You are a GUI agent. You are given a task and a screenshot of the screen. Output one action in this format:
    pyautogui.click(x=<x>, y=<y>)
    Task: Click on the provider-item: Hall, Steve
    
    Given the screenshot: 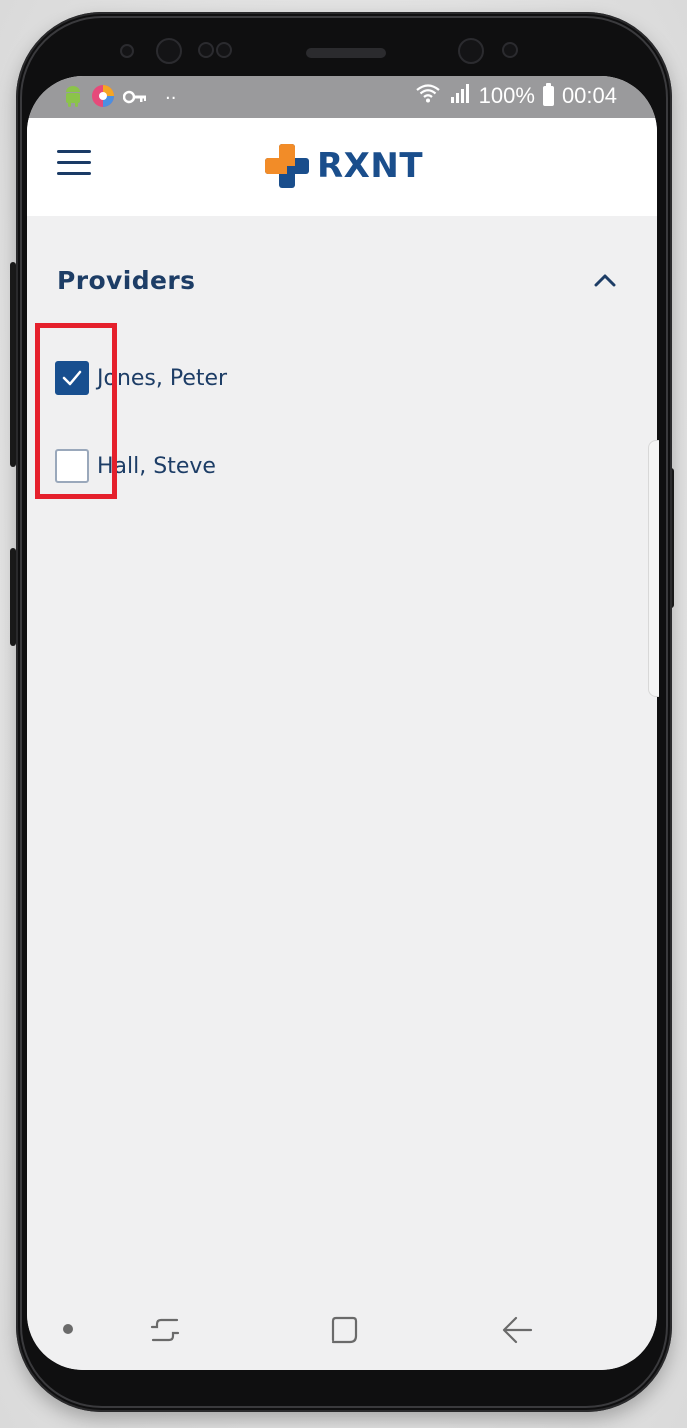 What is the action you would take?
    pyautogui.click(x=135, y=466)
    